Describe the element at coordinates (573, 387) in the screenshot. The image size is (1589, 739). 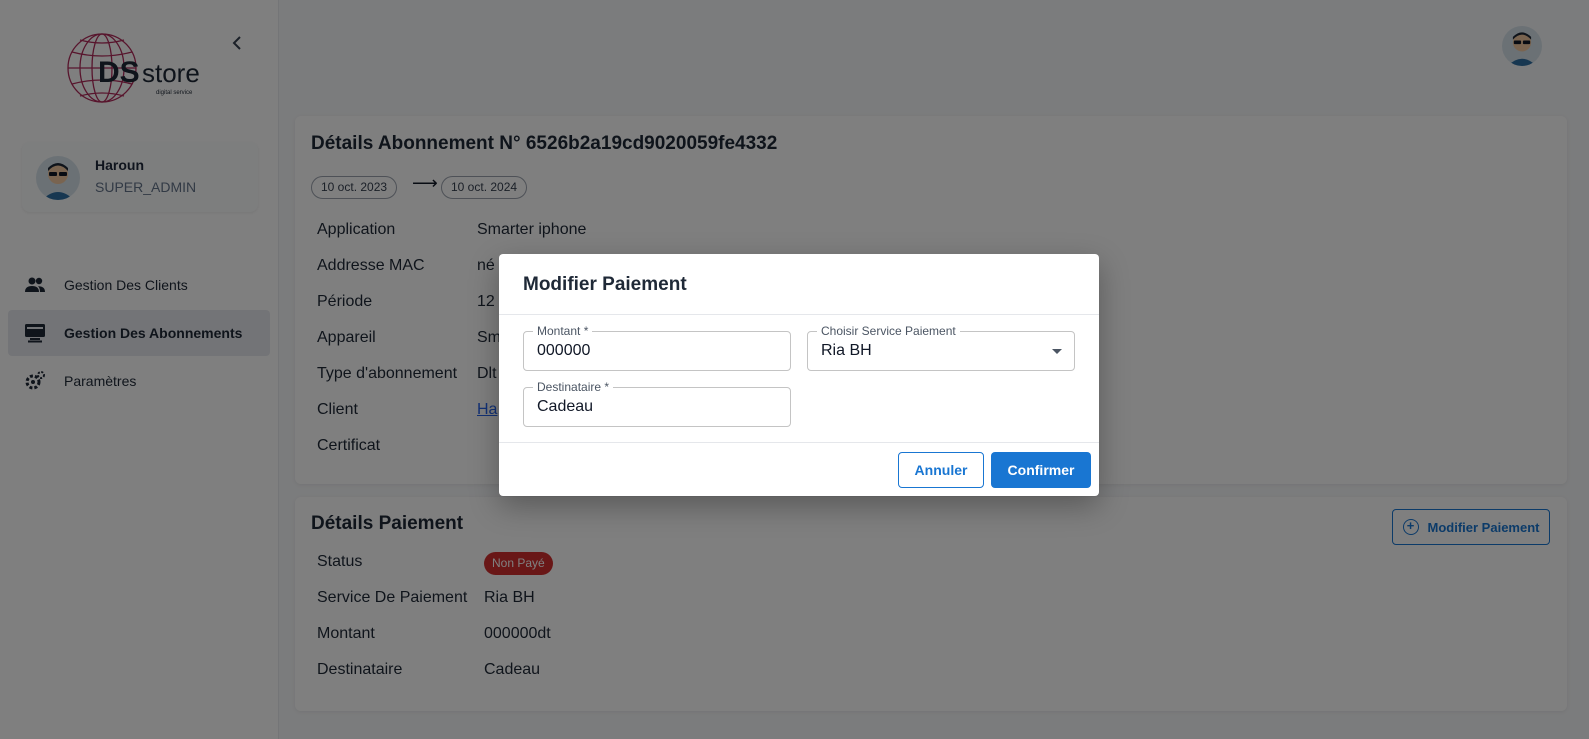
I see `recipient-field-label: Destinataire *` at that location.